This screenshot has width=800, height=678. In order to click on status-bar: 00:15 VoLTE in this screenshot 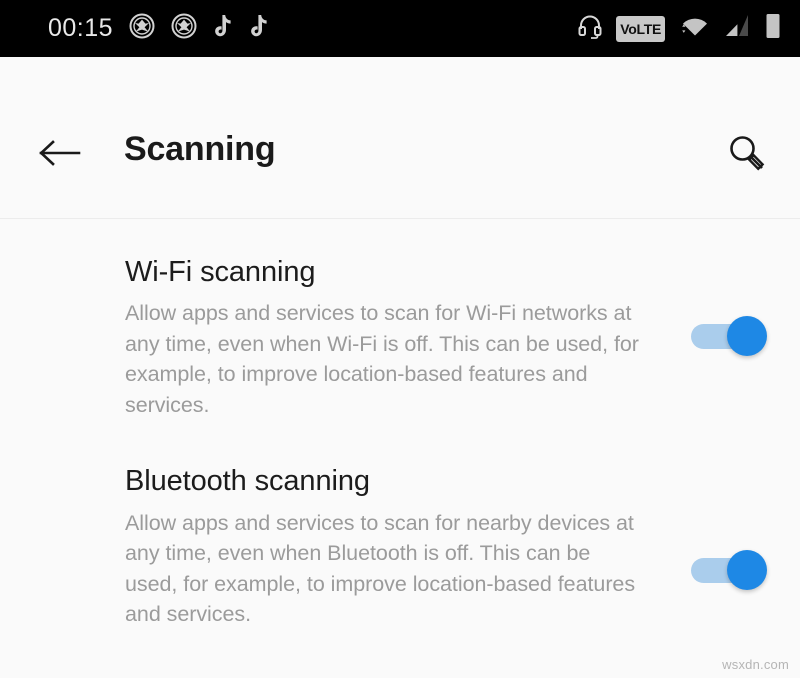, I will do `click(400, 28)`.